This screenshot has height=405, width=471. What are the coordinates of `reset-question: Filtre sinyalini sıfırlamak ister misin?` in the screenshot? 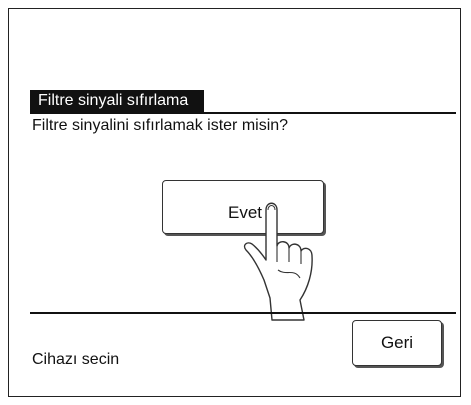 It's located at (160, 125).